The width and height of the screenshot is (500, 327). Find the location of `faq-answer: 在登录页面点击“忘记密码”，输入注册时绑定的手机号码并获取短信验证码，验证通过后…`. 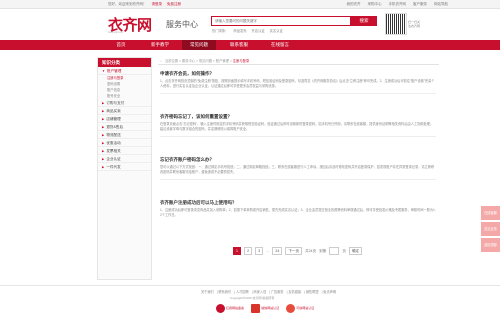

faq-answer: 在登录页面点击“忘记密码”，输入注册时绑定的手机号码并获取短信验证码，验证通过后… is located at coordinates (297, 126).